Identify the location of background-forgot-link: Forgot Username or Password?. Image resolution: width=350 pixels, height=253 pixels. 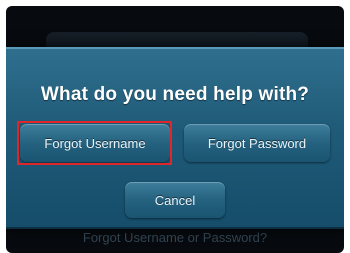
(175, 237).